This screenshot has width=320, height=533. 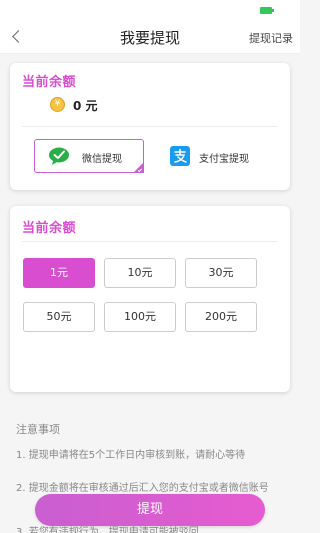 I want to click on amount-option: 10元, so click(x=140, y=273).